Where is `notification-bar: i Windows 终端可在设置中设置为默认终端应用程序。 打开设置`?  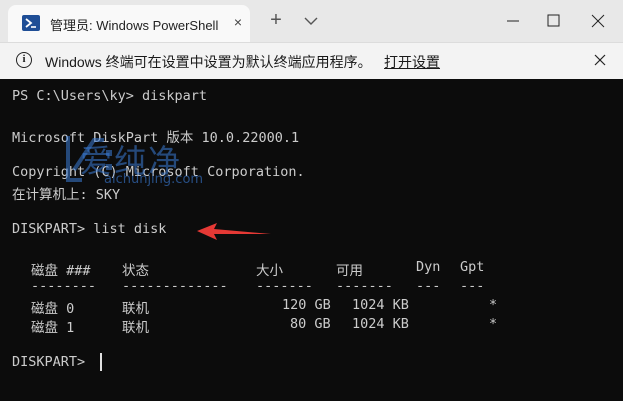 notification-bar: i Windows 终端可在设置中设置为默认终端应用程序。 打开设置 is located at coordinates (311, 61).